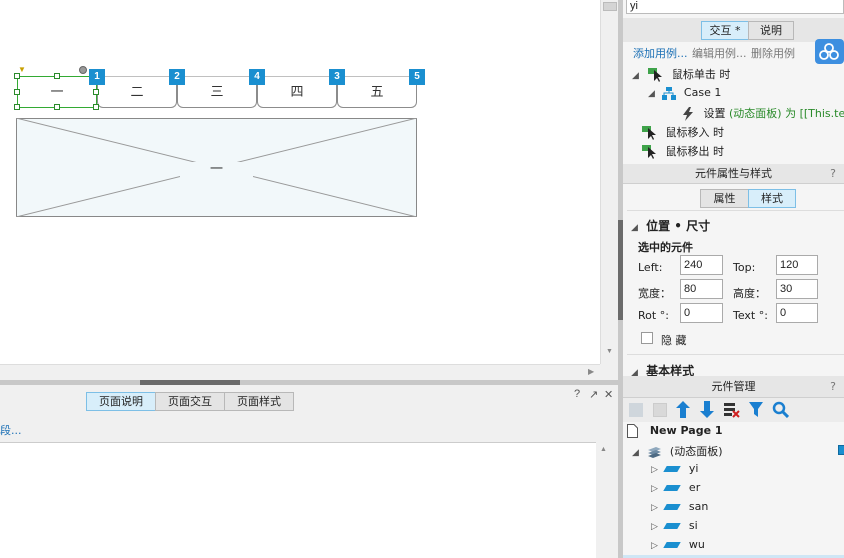 Image resolution: width=844 pixels, height=558 pixels. What do you see at coordinates (701, 289) in the screenshot?
I see `width-input: 80` at bounding box center [701, 289].